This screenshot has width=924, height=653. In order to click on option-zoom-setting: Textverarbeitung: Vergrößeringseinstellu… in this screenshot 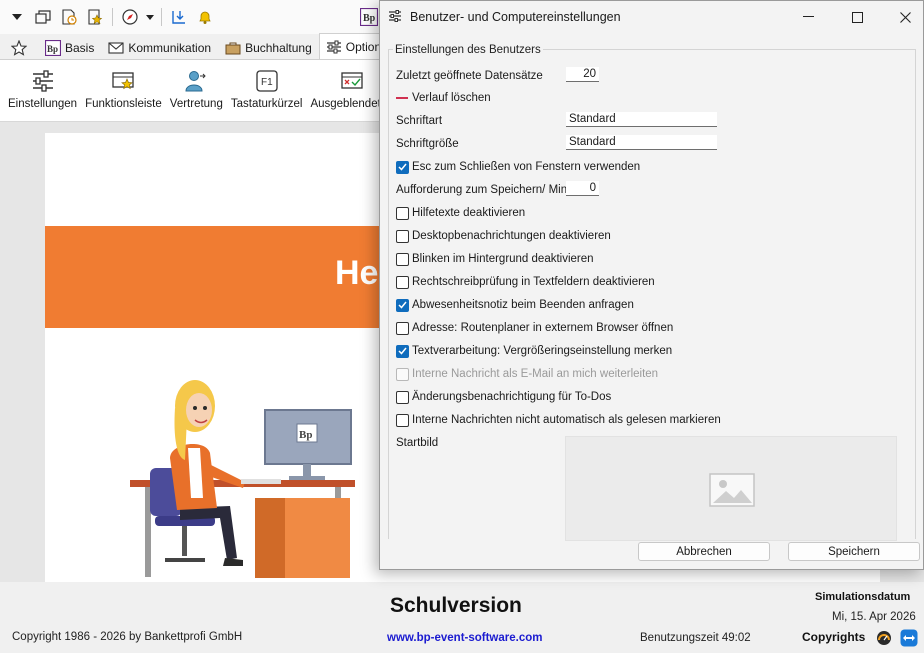, I will do `click(534, 351)`.